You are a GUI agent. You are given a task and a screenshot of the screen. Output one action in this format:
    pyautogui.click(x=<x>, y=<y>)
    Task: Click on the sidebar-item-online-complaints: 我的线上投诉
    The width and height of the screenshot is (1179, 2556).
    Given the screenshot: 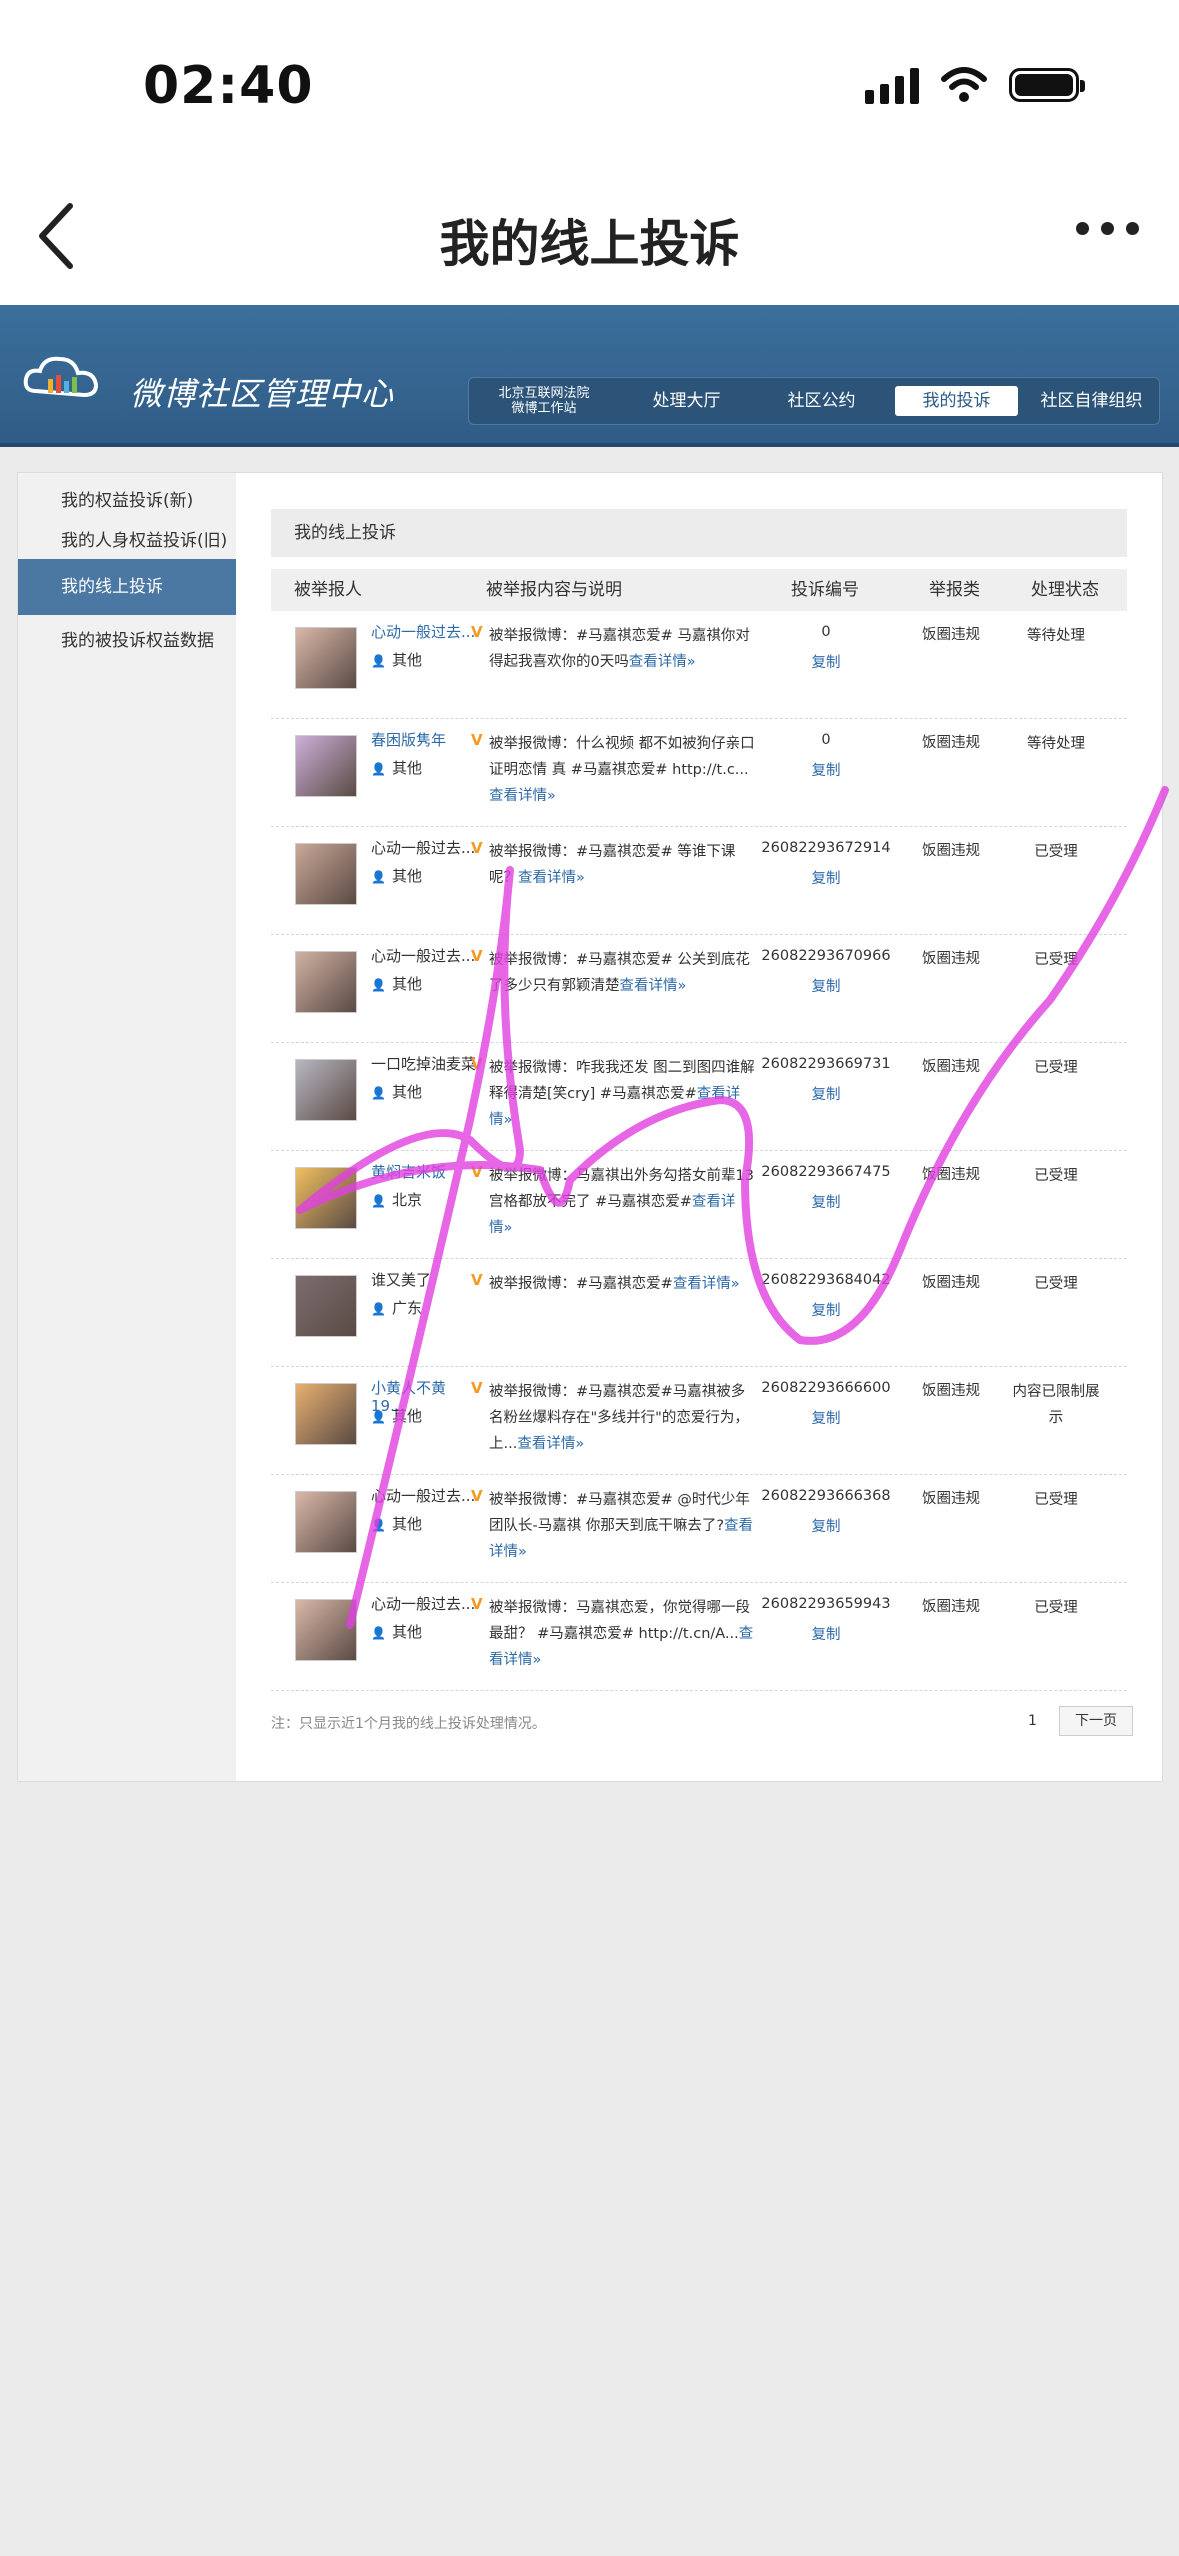 What is the action you would take?
    pyautogui.click(x=127, y=587)
    